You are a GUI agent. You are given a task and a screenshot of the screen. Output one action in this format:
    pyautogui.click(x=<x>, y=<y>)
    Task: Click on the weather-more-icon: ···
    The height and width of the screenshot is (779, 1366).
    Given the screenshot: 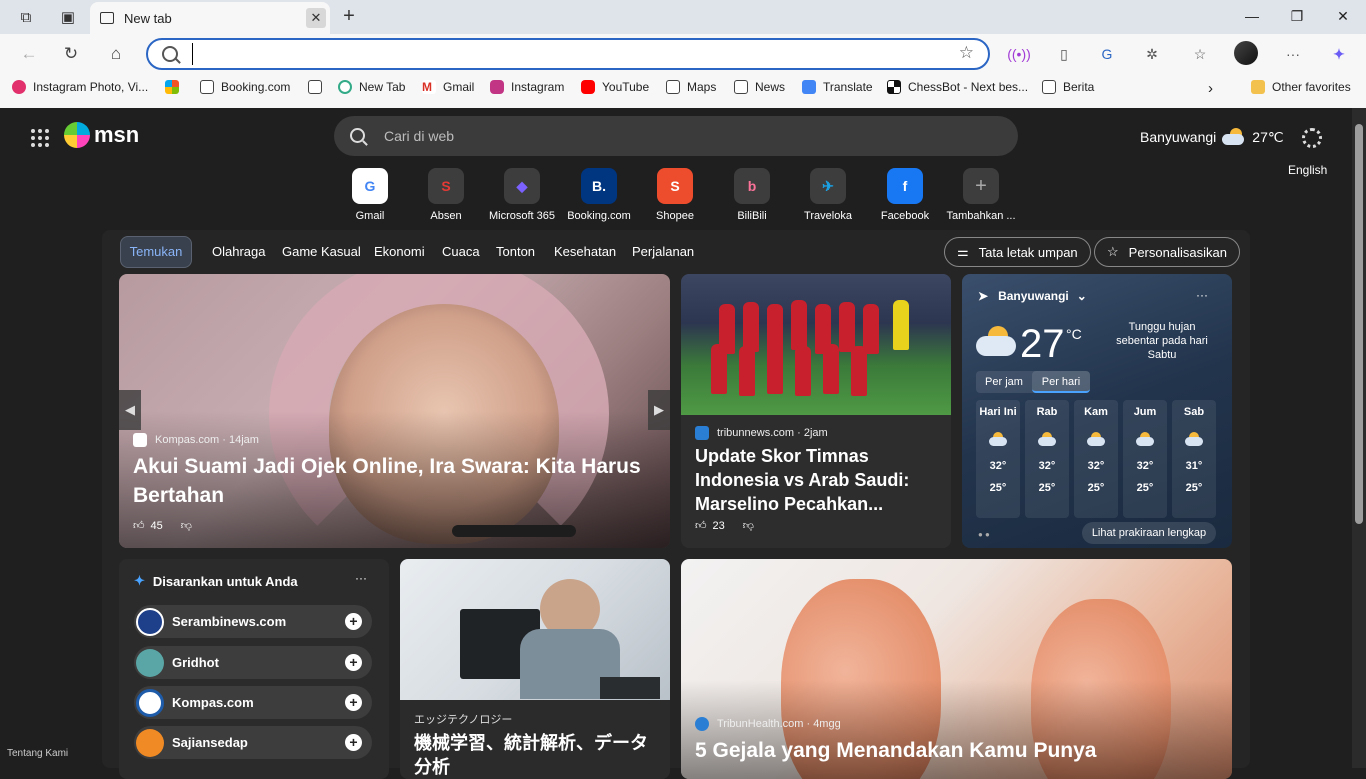 What is the action you would take?
    pyautogui.click(x=1202, y=295)
    